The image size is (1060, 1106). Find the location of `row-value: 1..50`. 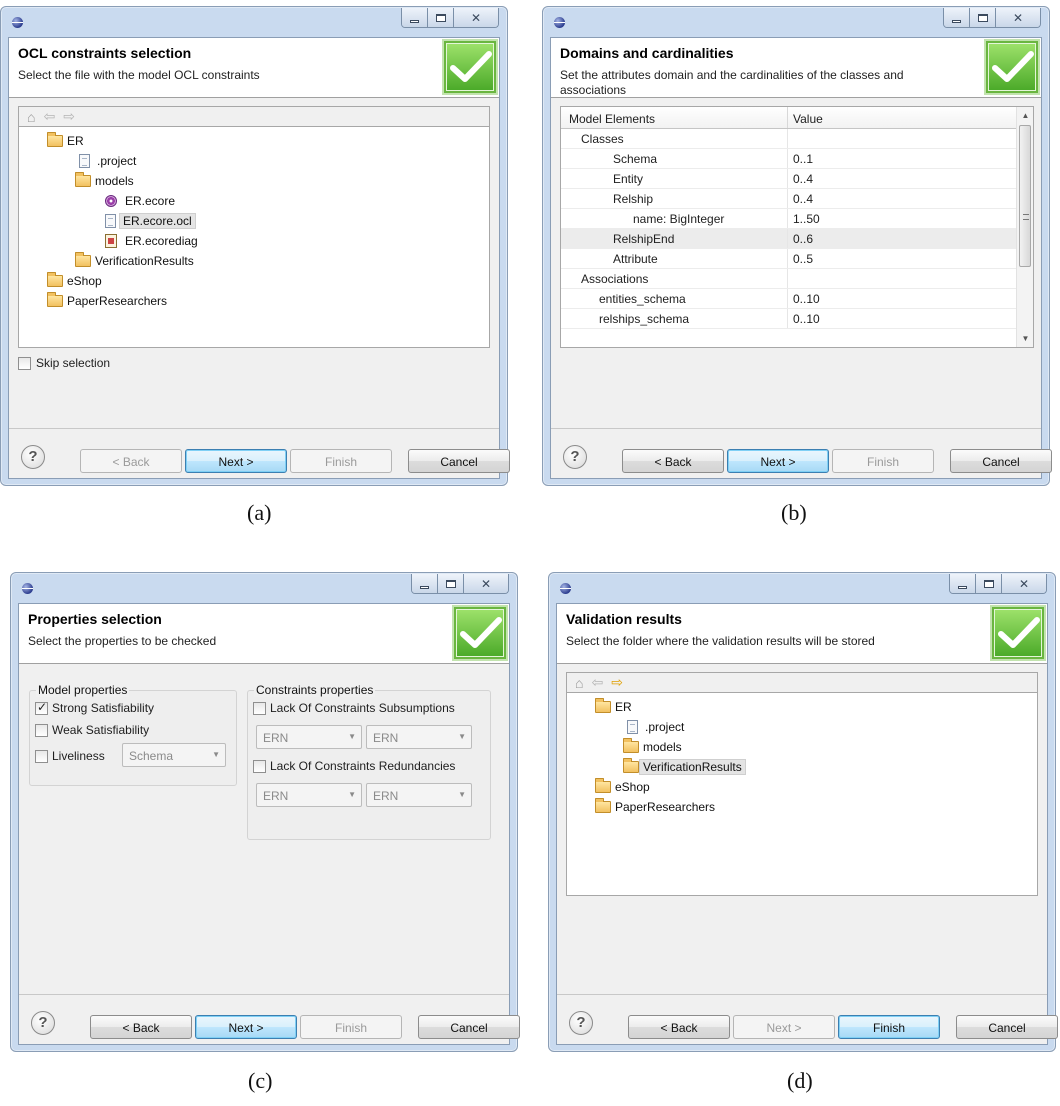

row-value: 1..50 is located at coordinates (806, 219).